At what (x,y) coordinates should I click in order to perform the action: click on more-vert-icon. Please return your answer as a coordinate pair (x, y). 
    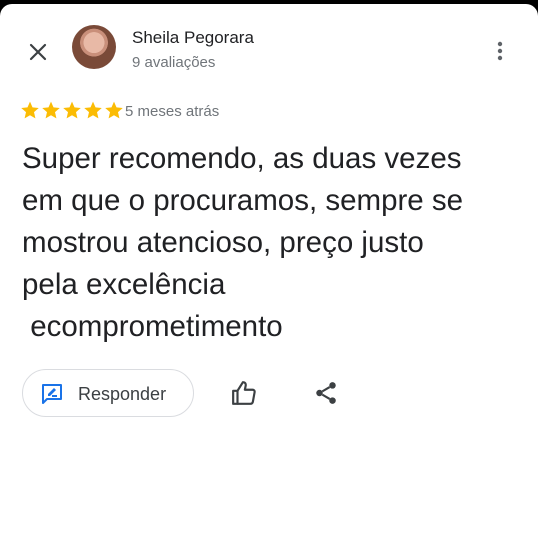
    Looking at the image, I should click on (500, 51).